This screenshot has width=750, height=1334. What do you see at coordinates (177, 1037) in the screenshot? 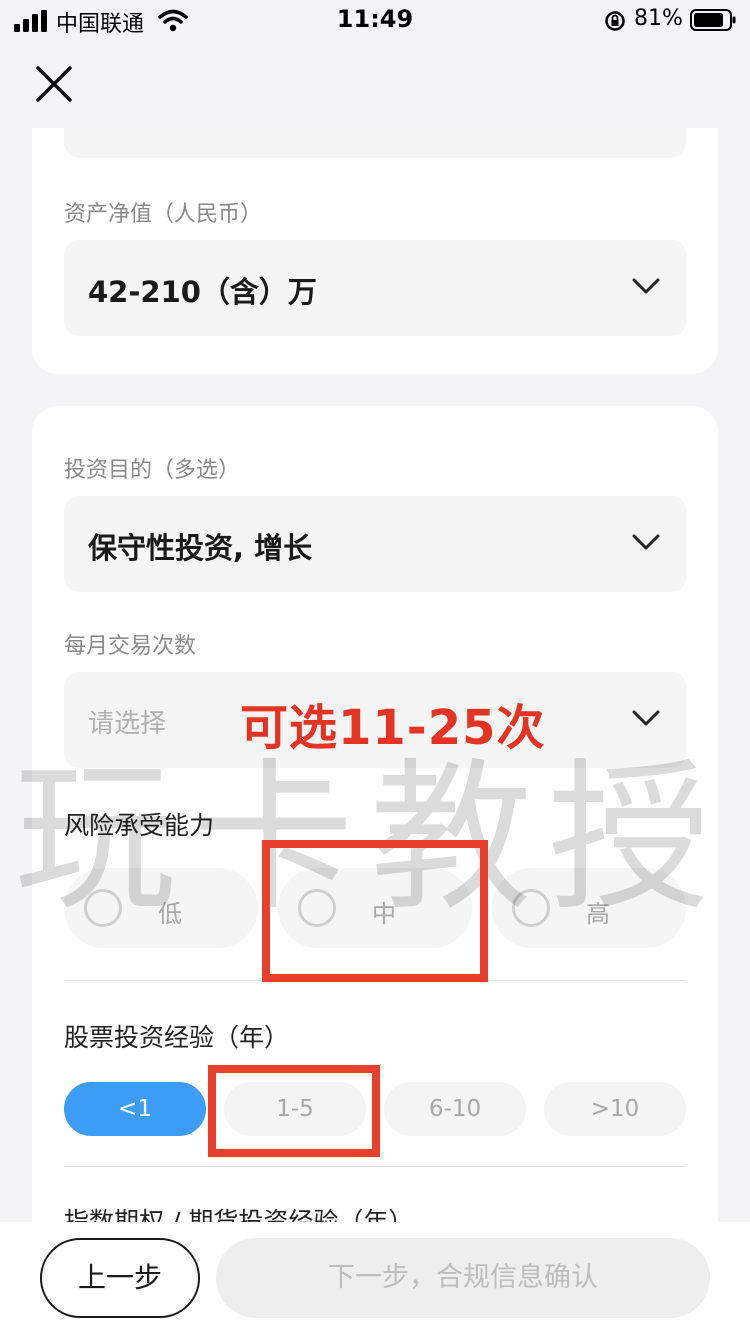
I see `stock-experience-label: 股票投资经验（年）` at bounding box center [177, 1037].